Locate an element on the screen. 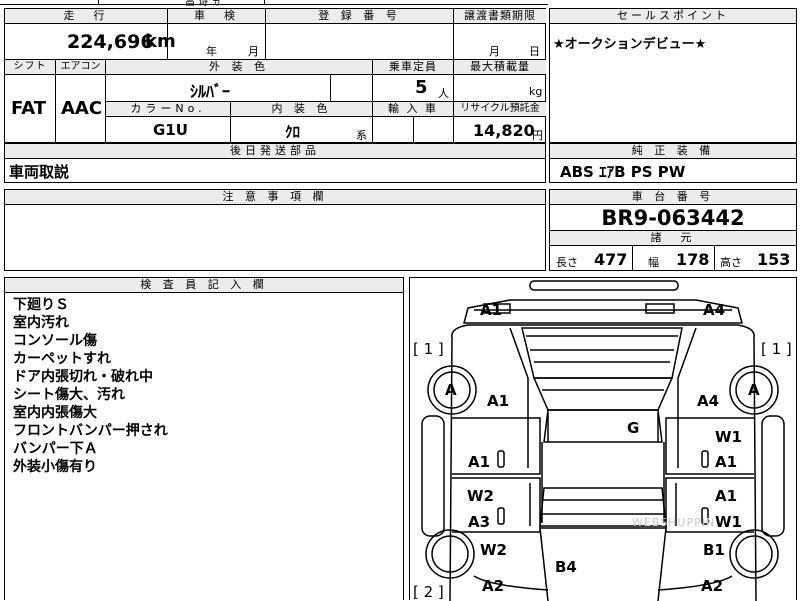 The height and width of the screenshot is (601, 800). top-cut-row: 昌 诗 ヵ is located at coordinates (400, 4).